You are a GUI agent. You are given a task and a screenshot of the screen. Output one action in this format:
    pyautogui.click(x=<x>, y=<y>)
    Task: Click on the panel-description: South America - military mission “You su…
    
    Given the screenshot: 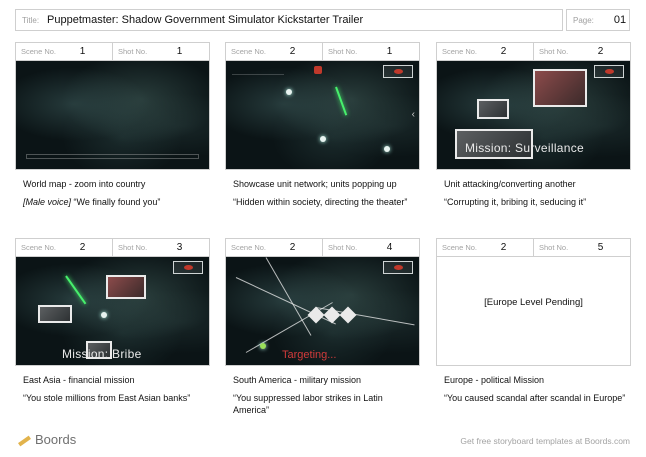 What is the action you would take?
    pyautogui.click(x=324, y=395)
    